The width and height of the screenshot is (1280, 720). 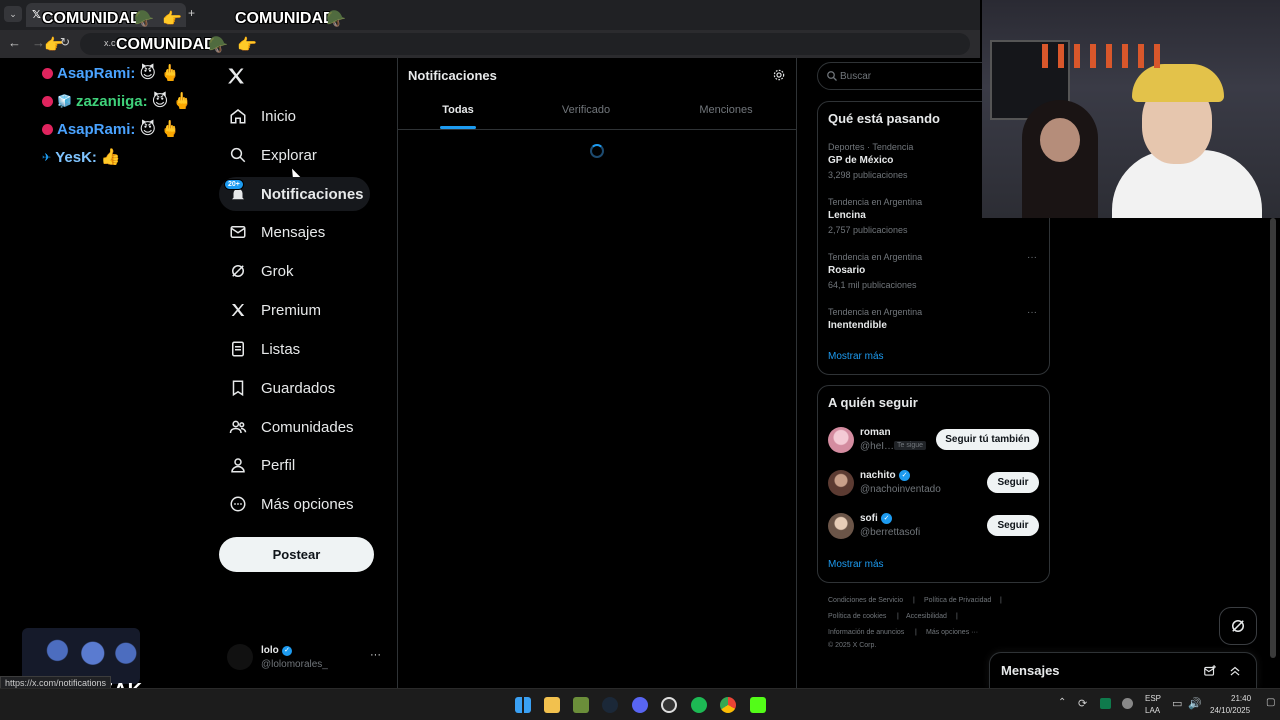 What do you see at coordinates (277, 271) in the screenshot?
I see `nav-label: Grok` at bounding box center [277, 271].